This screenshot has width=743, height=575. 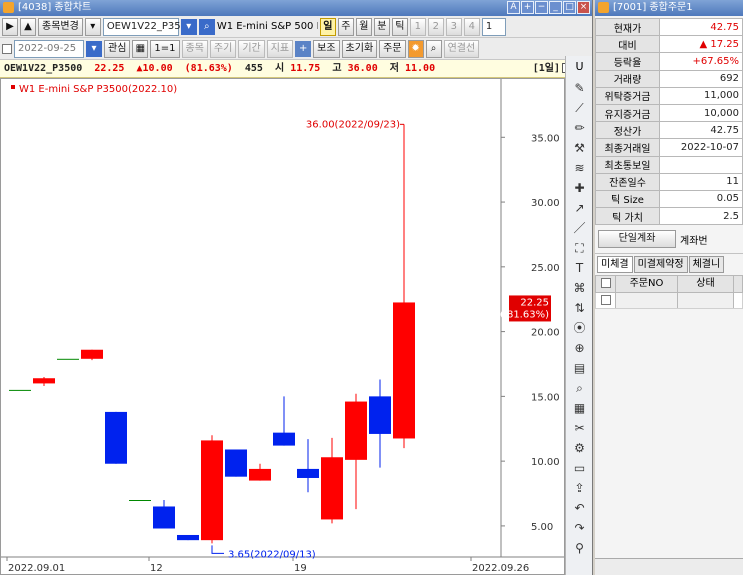 What do you see at coordinates (579, 188) in the screenshot?
I see `cross-icon: ✚` at bounding box center [579, 188].